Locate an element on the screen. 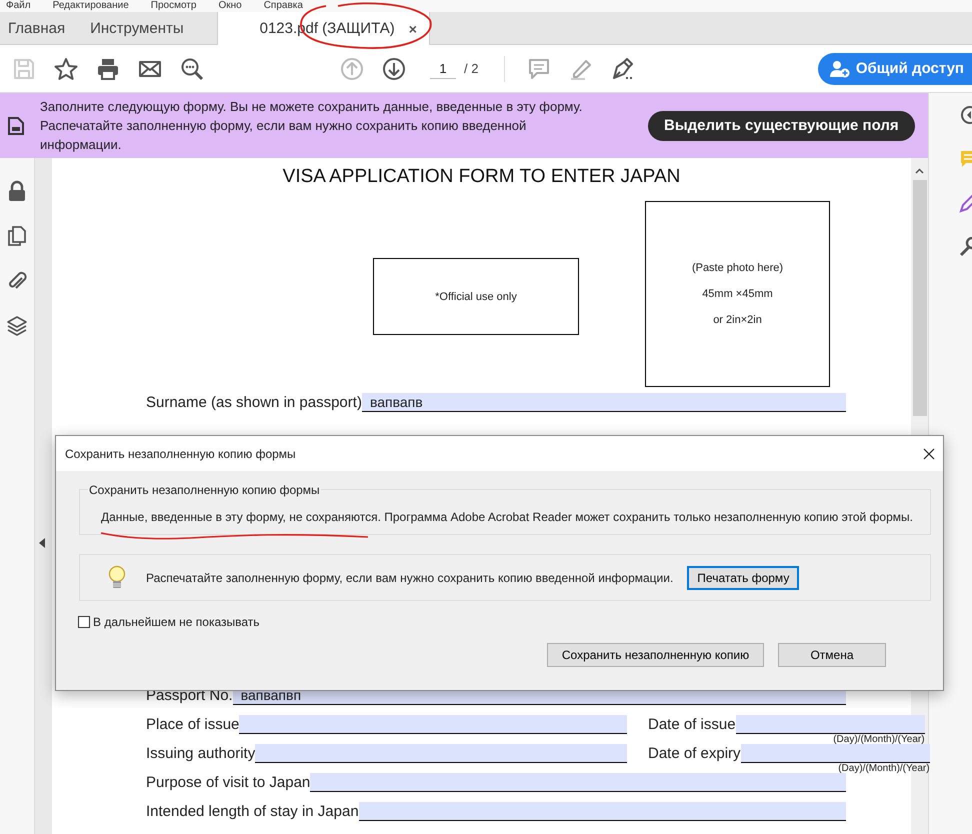 This screenshot has height=834, width=972. field-label: Purpose of visit to Japan is located at coordinates (228, 782).